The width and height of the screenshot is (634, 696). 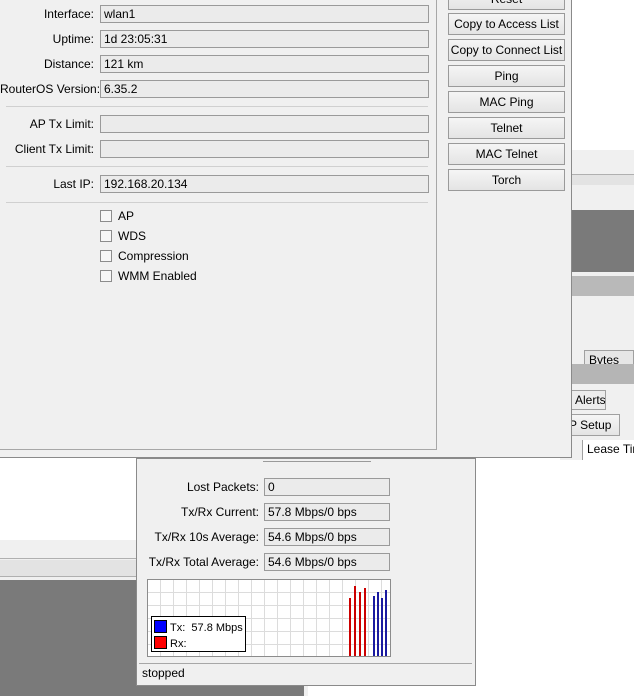 I want to click on distance-label: Distance:, so click(x=68, y=64).